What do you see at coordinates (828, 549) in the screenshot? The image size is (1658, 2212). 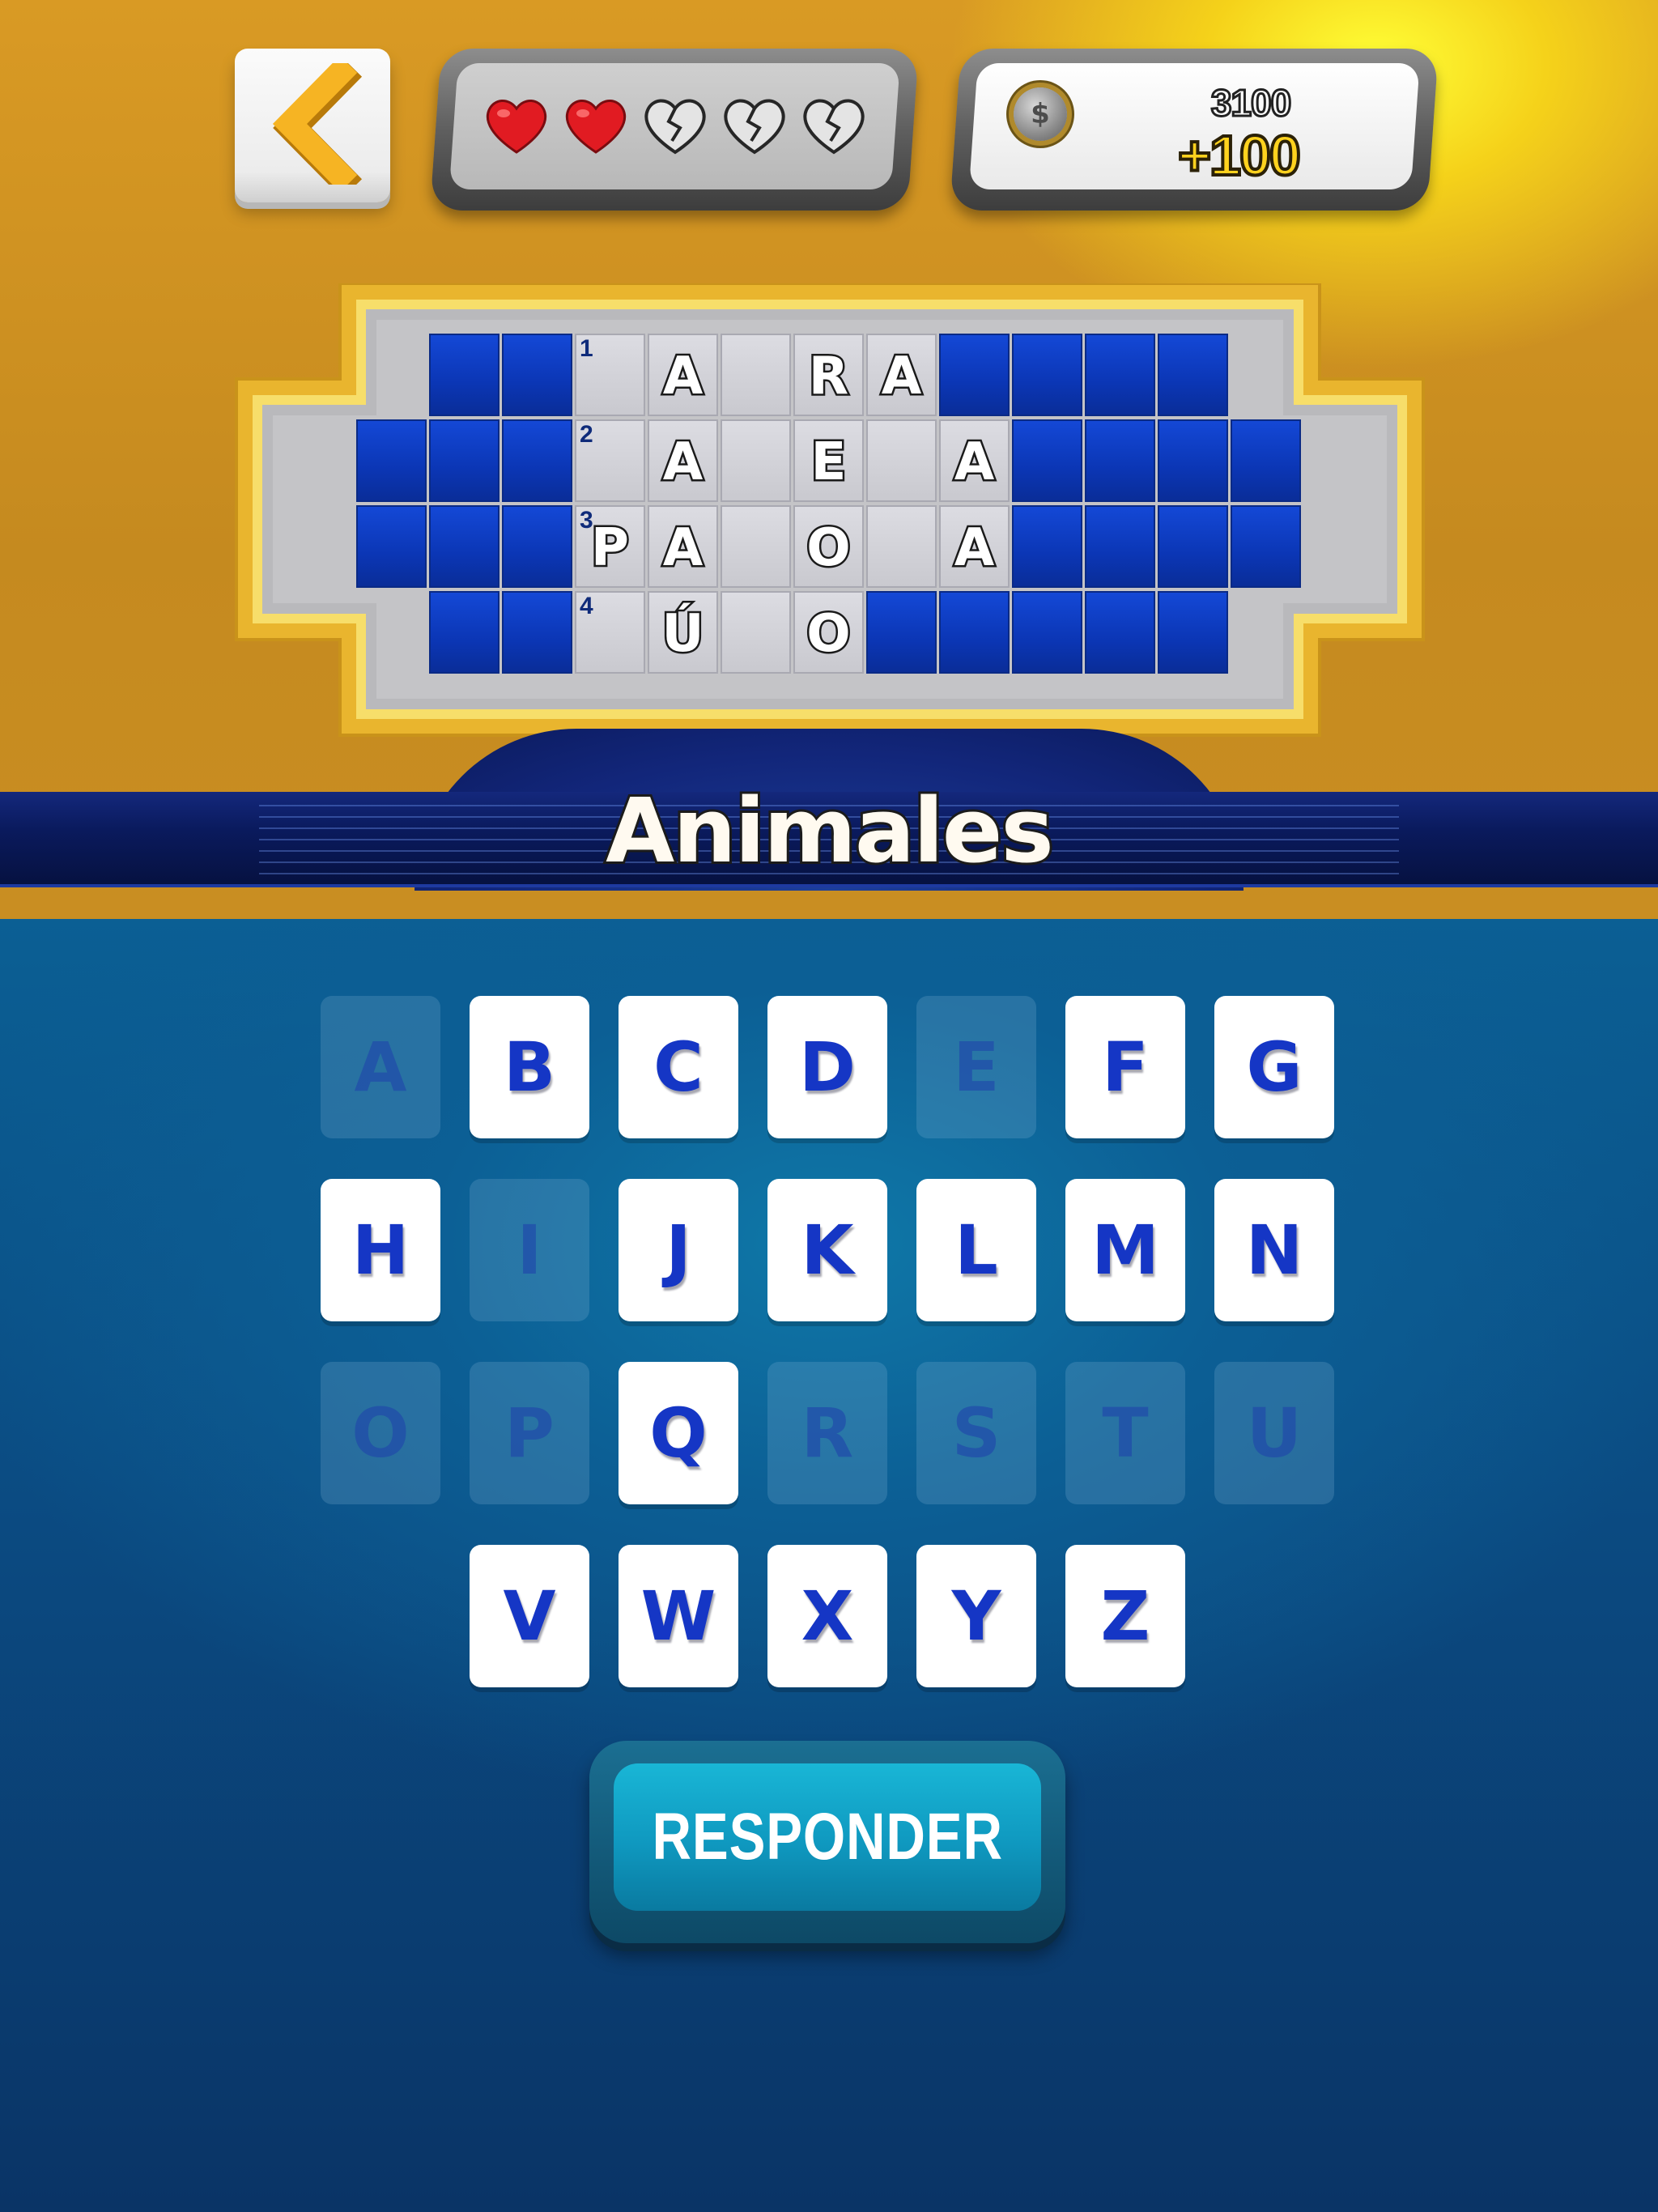 I see `revealed-letter: O` at bounding box center [828, 549].